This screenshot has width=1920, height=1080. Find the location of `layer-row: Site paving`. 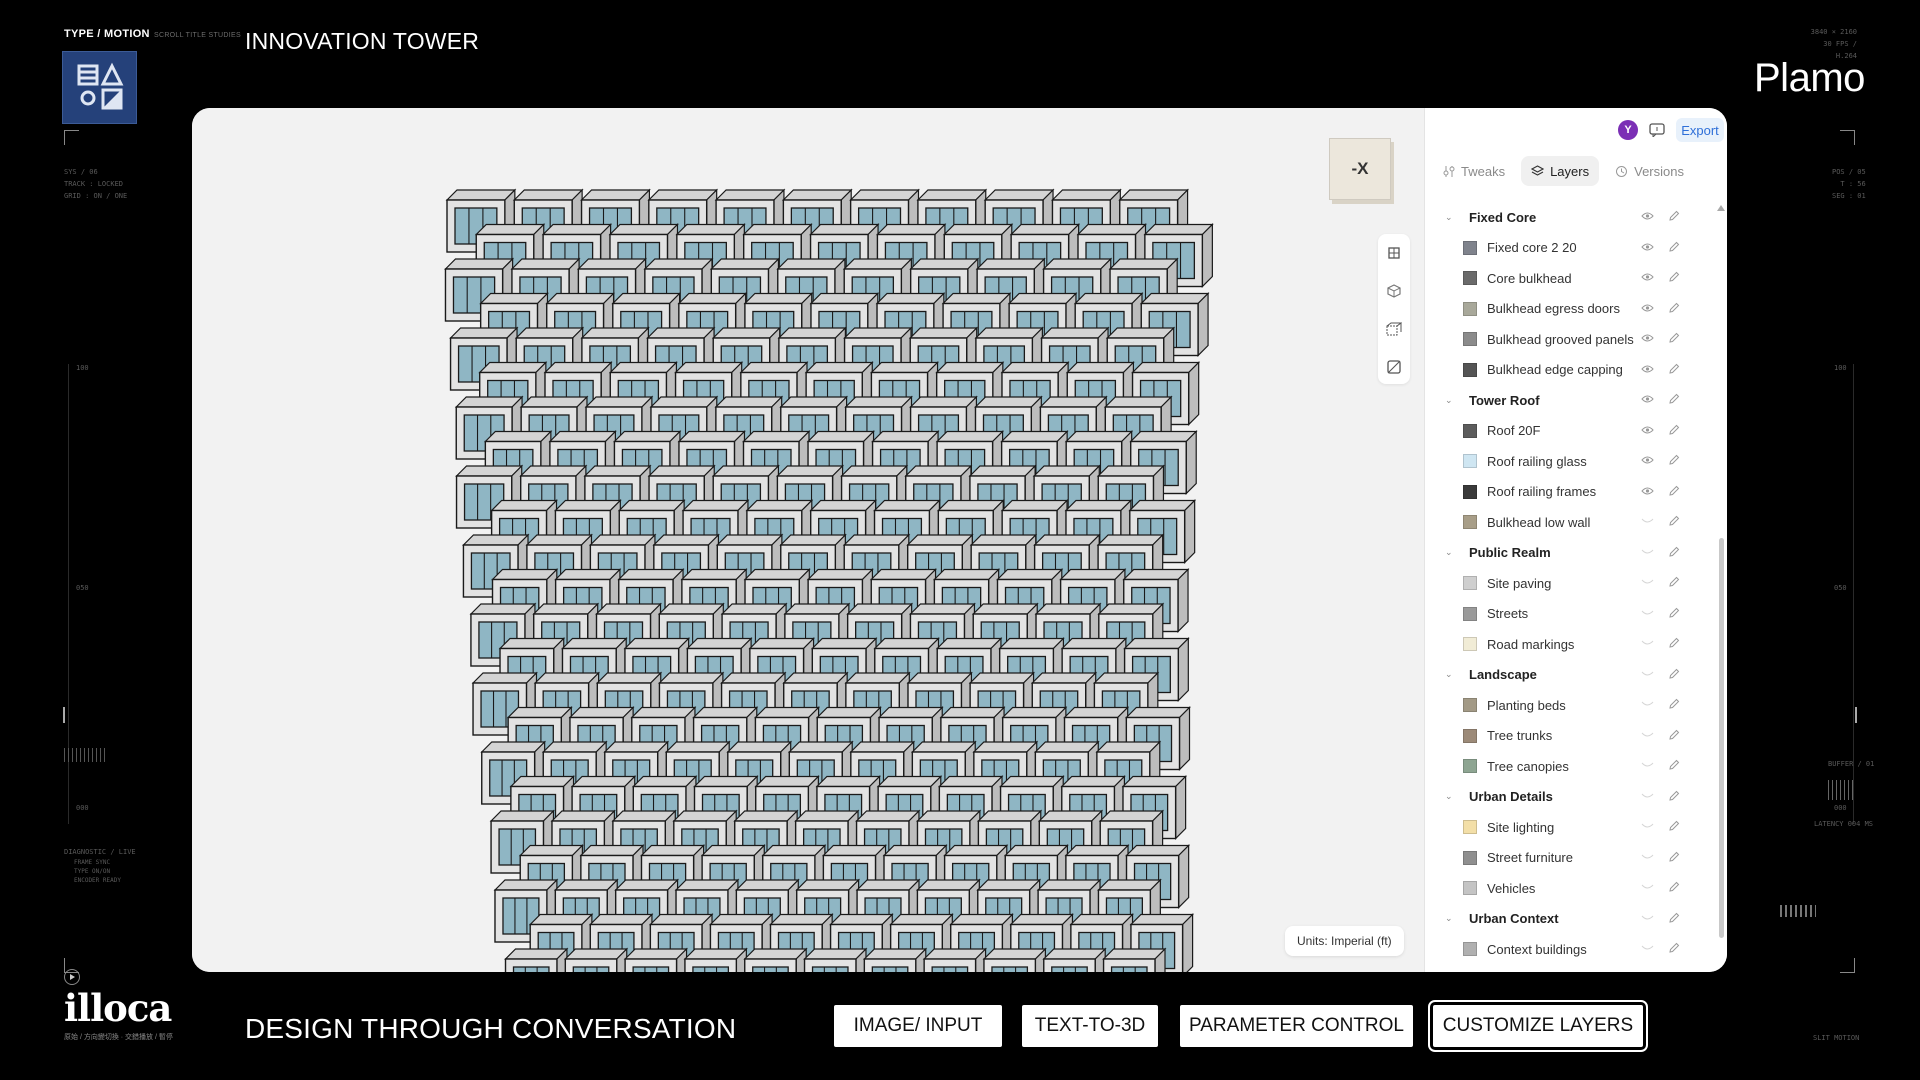

layer-row: Site paving is located at coordinates (1570, 583).